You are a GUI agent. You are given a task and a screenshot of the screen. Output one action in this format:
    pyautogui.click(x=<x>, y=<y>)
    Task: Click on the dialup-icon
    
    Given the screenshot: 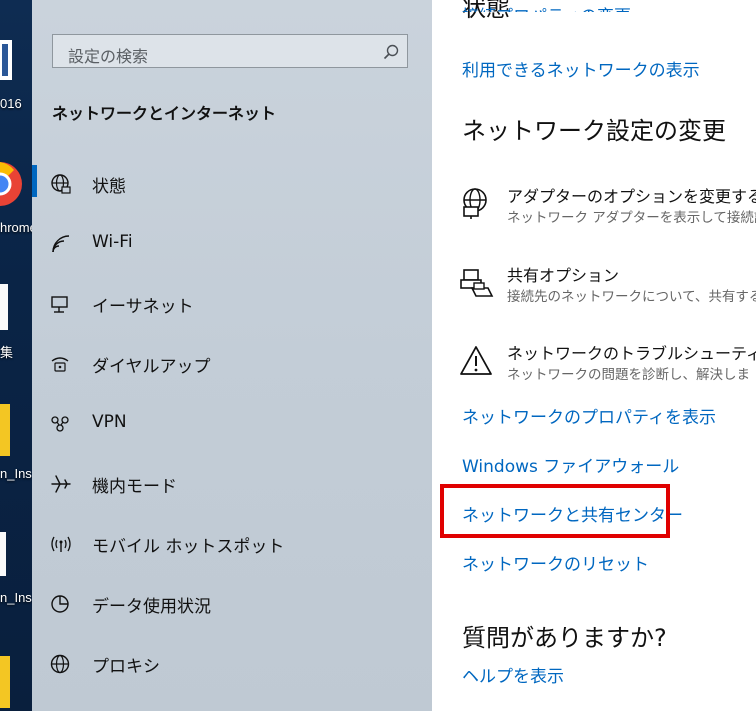 What is the action you would take?
    pyautogui.click(x=60, y=364)
    